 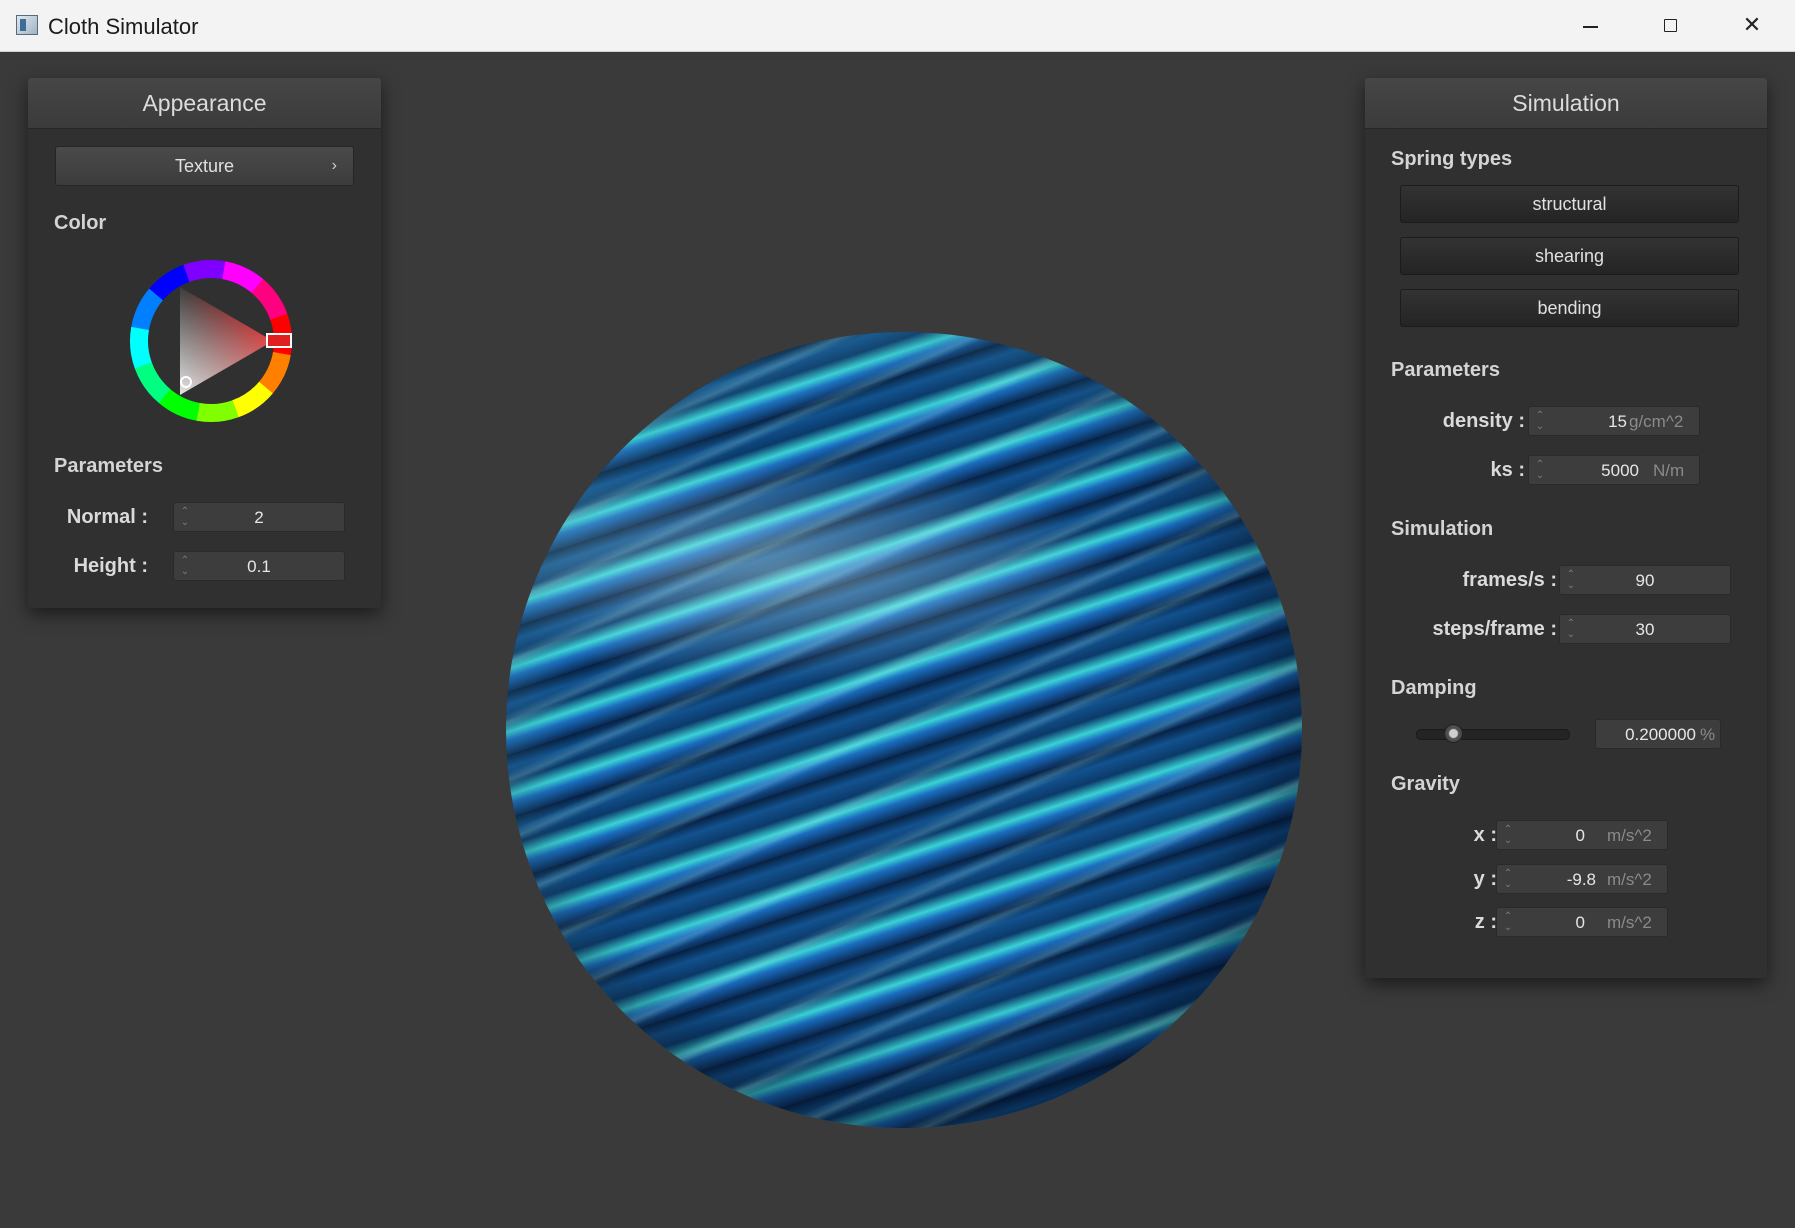 I want to click on maximize-button, so click(x=1671, y=26).